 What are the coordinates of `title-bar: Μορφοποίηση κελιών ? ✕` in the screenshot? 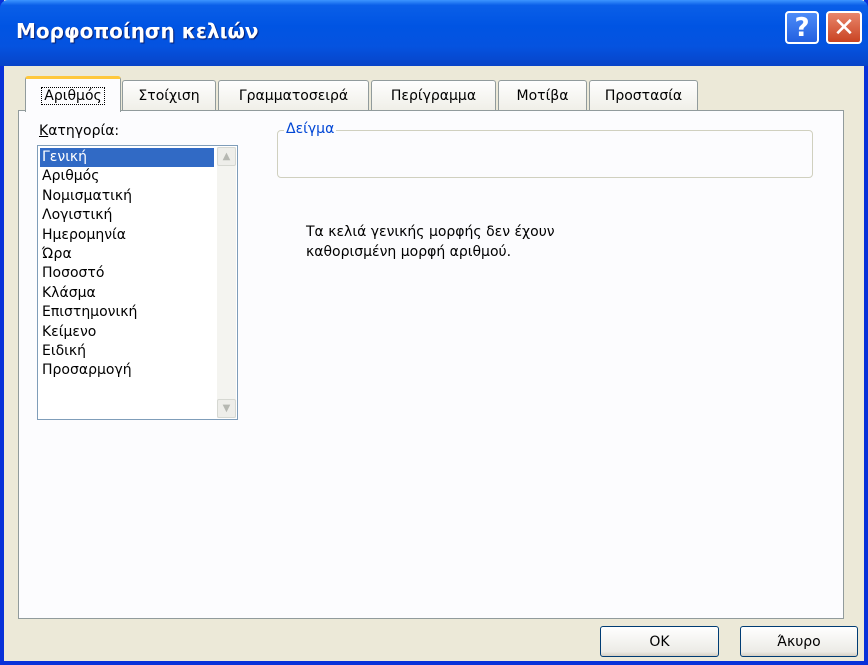 It's located at (434, 33).